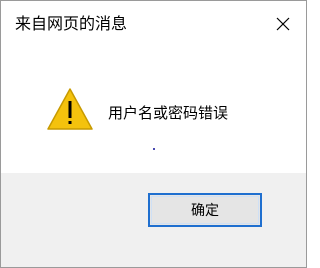  I want to click on close-icon, so click(283, 24).